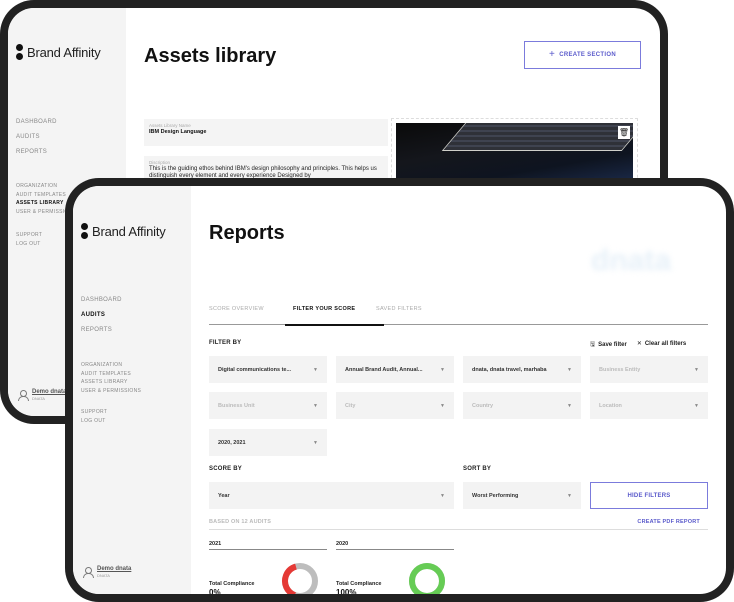  I want to click on filter-select-year: 2020, 2021 ▼, so click(268, 442).